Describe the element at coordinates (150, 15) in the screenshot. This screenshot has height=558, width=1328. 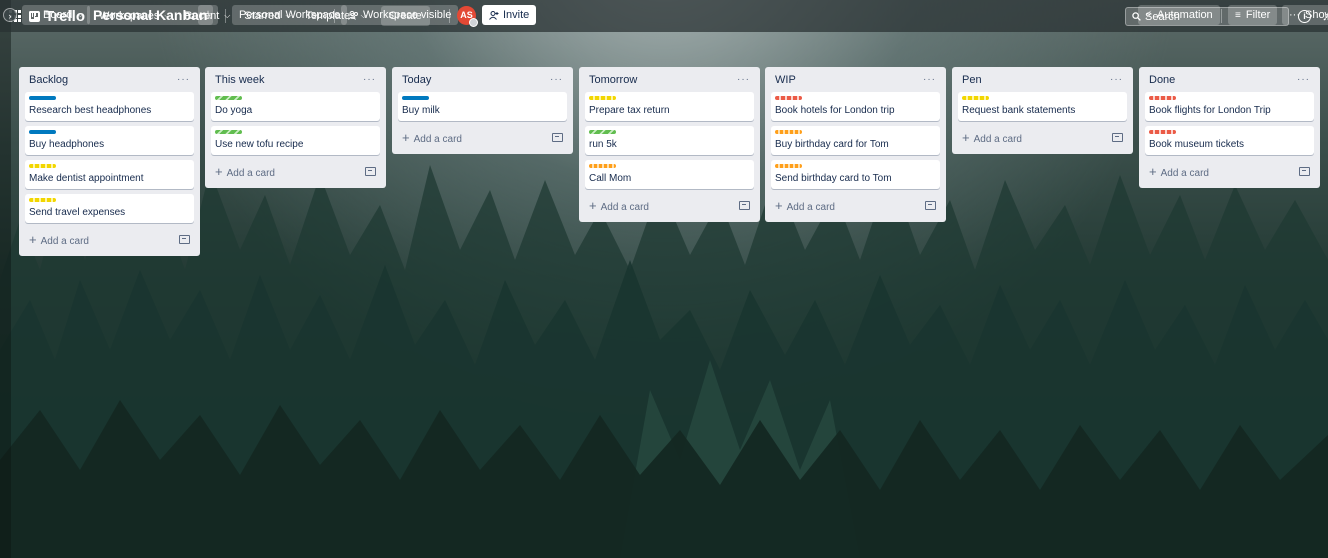
I see `board-title: Personal Kanban` at that location.